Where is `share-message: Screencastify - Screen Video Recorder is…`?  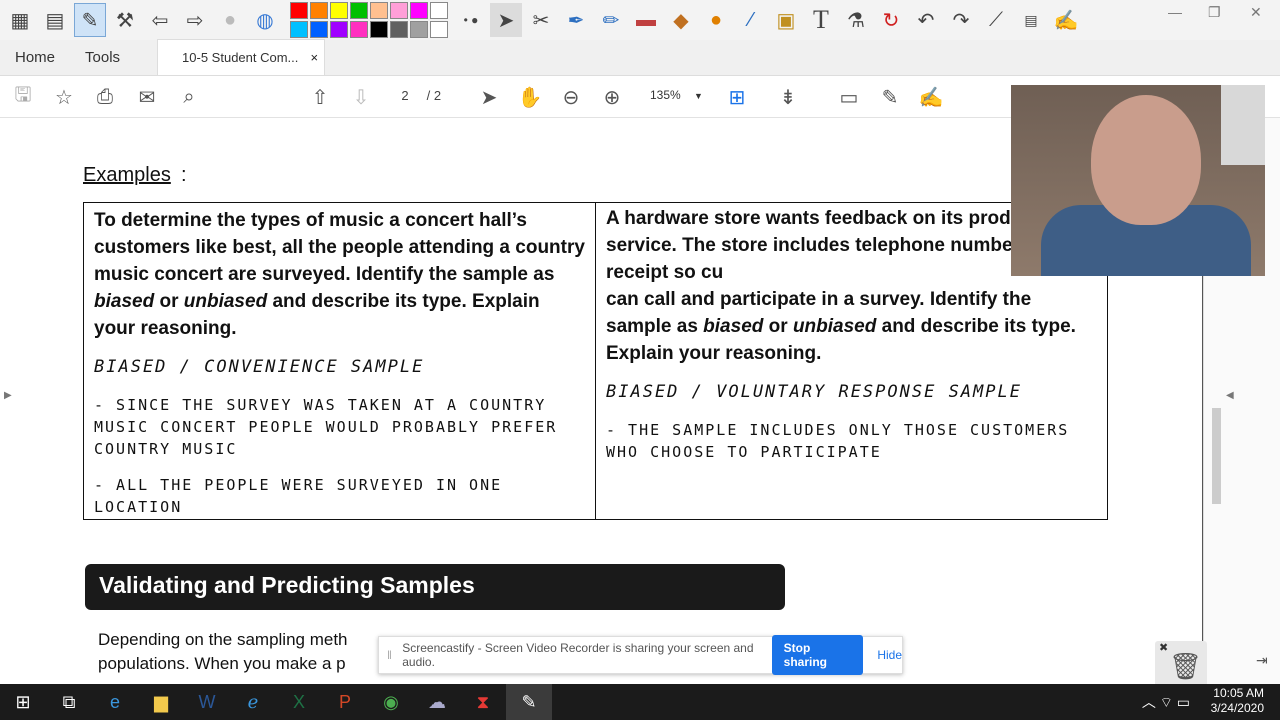 share-message: Screencastify - Screen Video Recorder is… is located at coordinates (578, 655).